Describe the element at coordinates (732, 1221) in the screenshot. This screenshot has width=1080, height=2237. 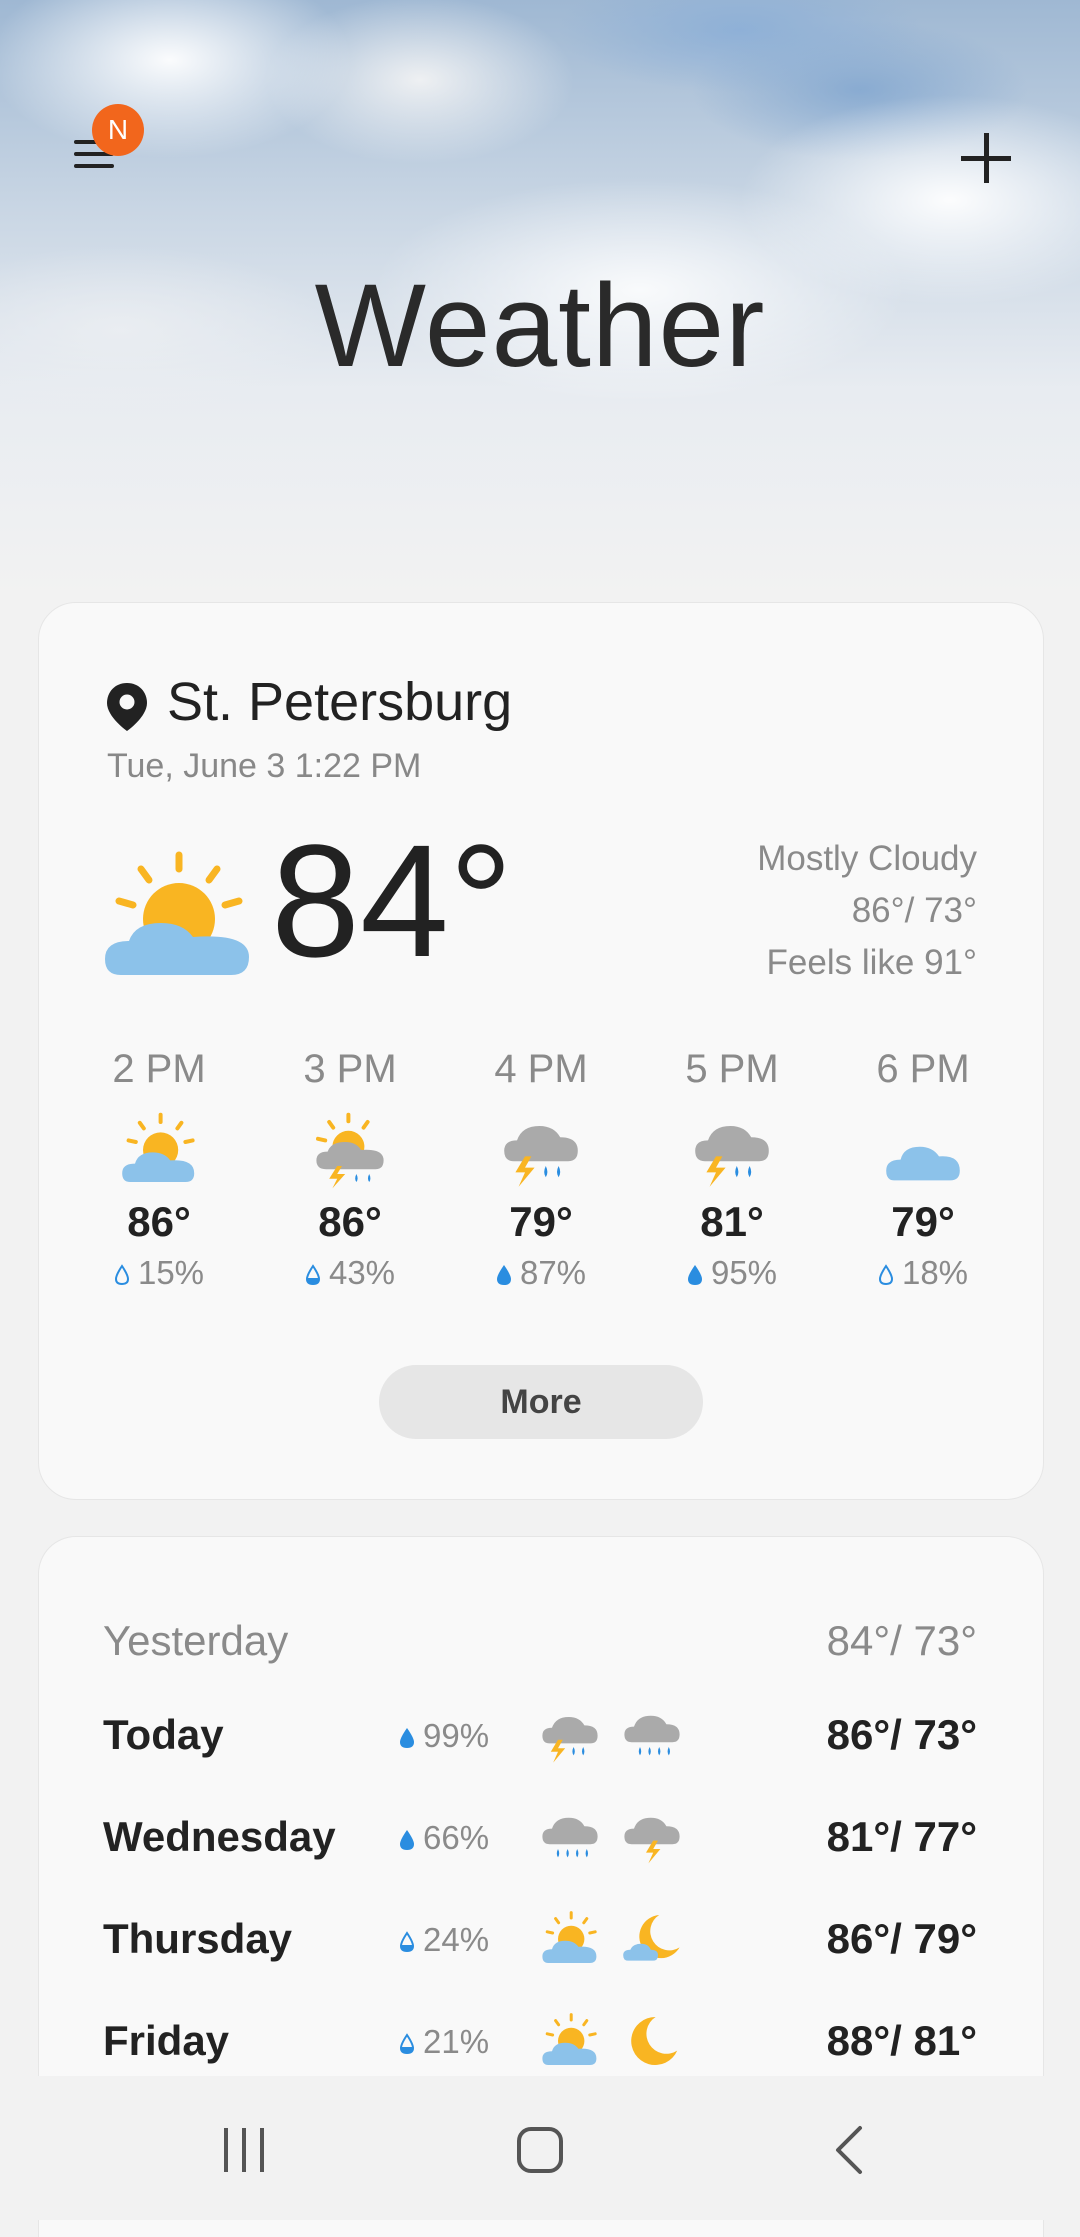
I see `hour-temperature: 81°` at that location.